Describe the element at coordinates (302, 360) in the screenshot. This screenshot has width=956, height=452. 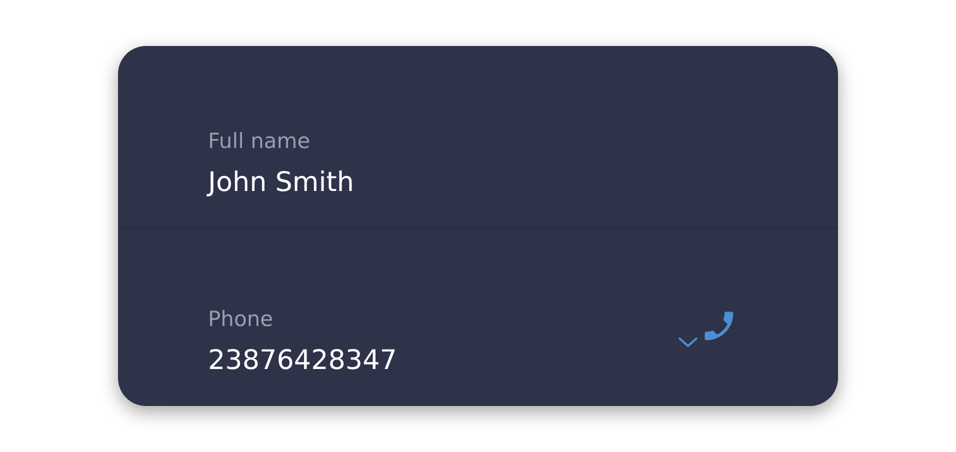
I see `field-value: 23876428347` at that location.